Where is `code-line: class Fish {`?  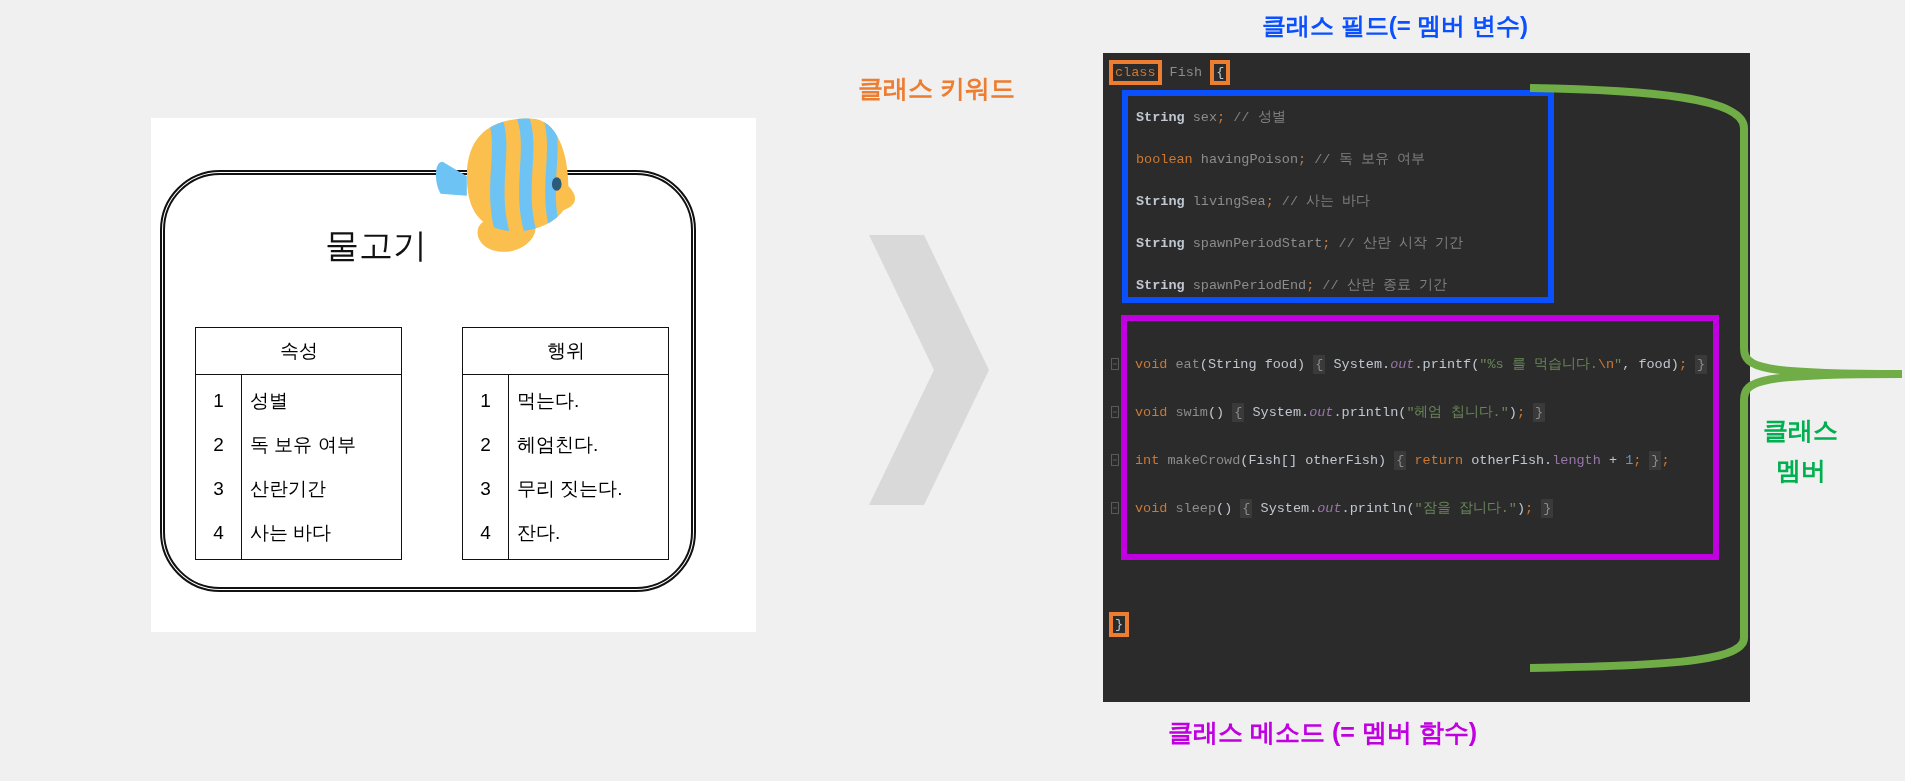
code-line: class Fish { is located at coordinates (1170, 72).